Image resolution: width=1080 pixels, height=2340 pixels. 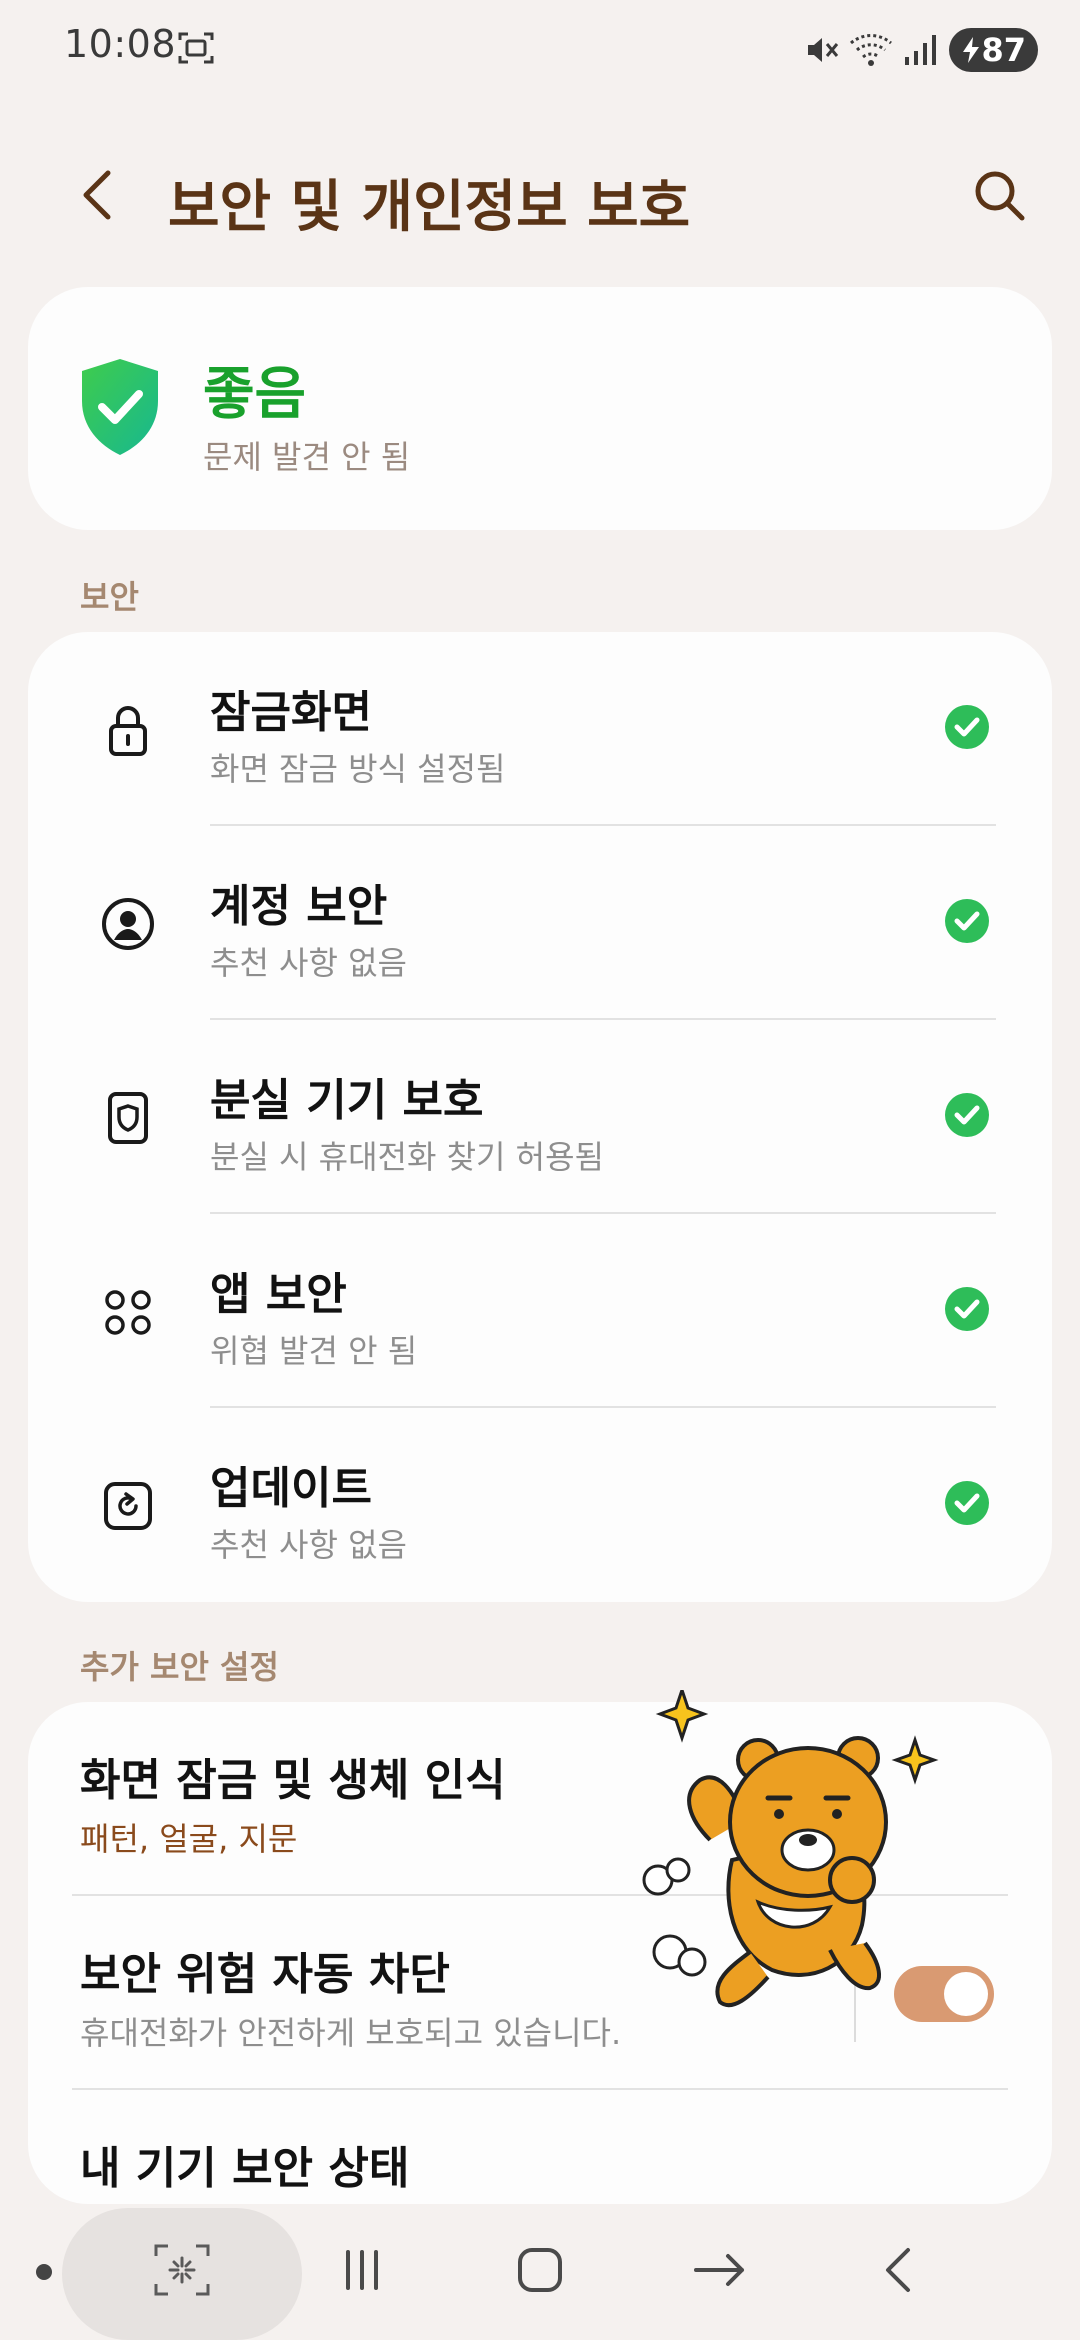 What do you see at coordinates (407, 1157) in the screenshot?
I see `list-item-subtitle: 분실 시 휴대전화 찾기 허용됨` at bounding box center [407, 1157].